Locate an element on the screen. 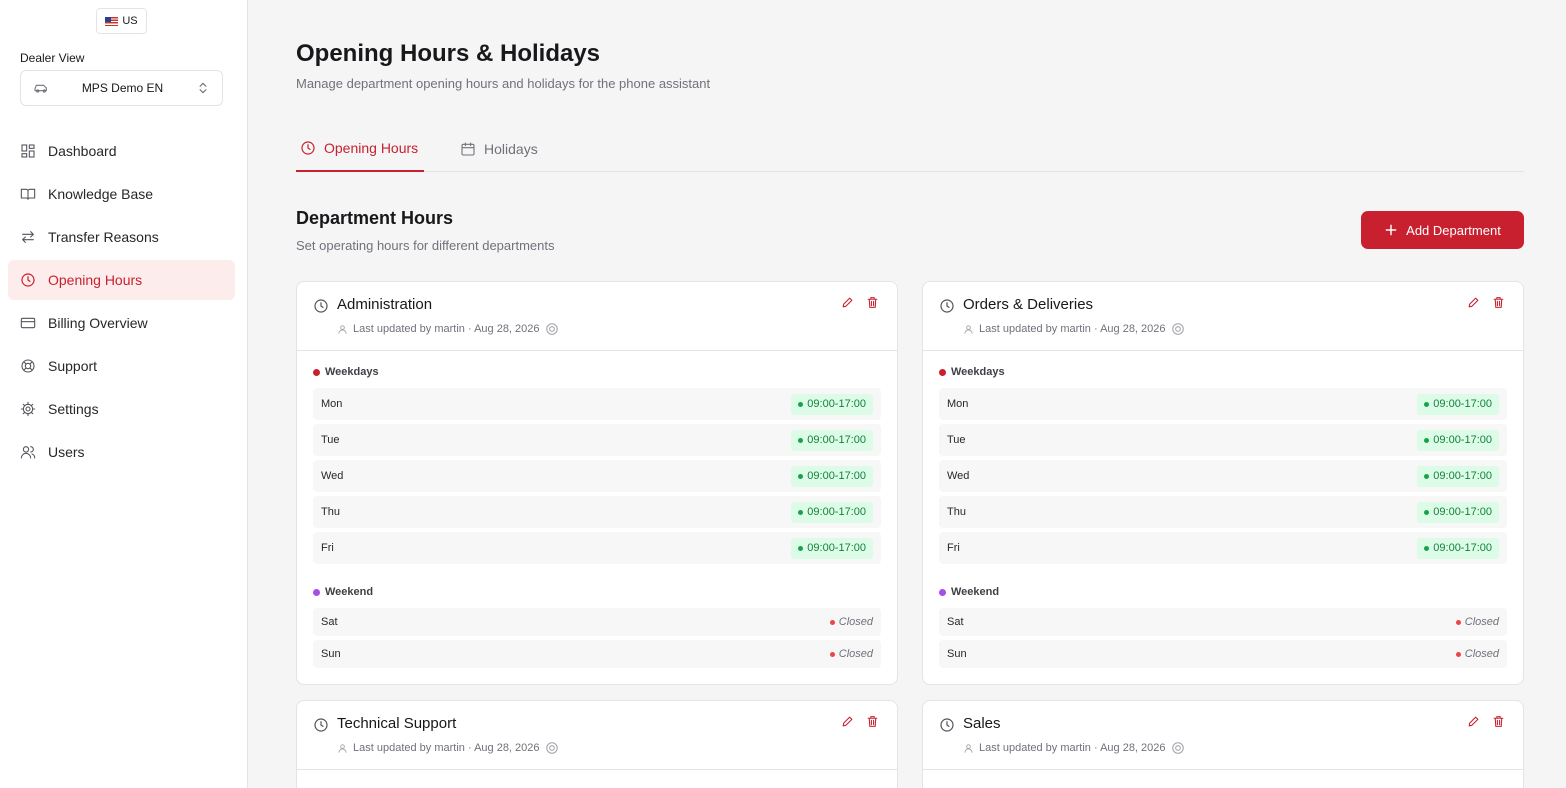  sidebar-item-billing-overview: Billing Overview is located at coordinates (121, 323).